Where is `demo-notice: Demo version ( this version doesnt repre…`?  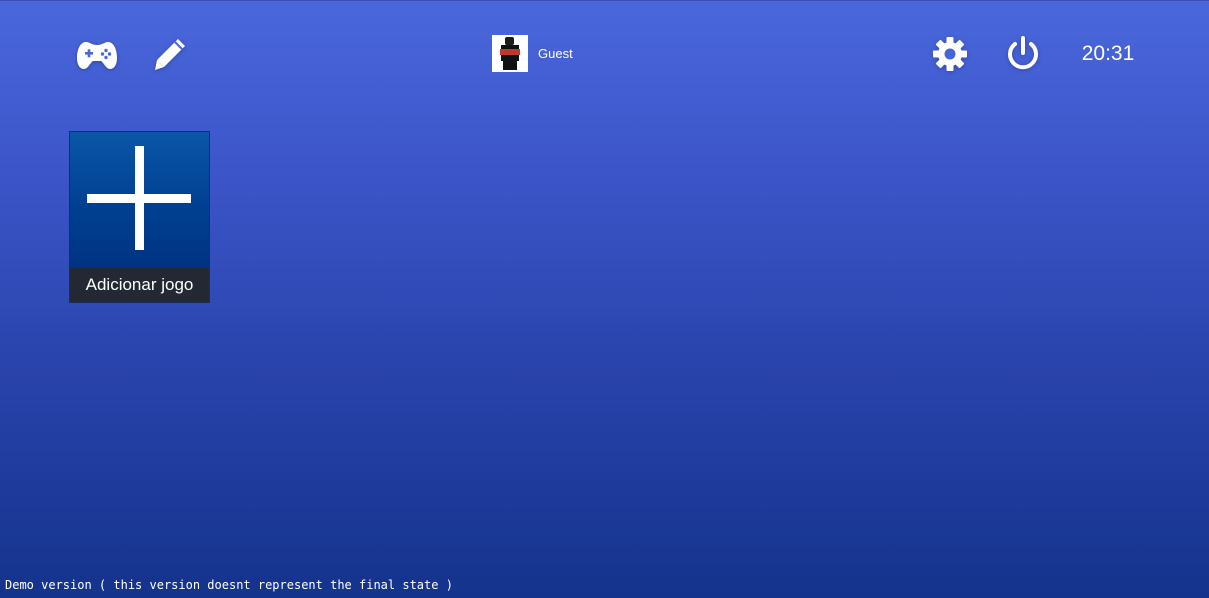
demo-notice: Demo version ( this version doesnt repre… is located at coordinates (229, 585).